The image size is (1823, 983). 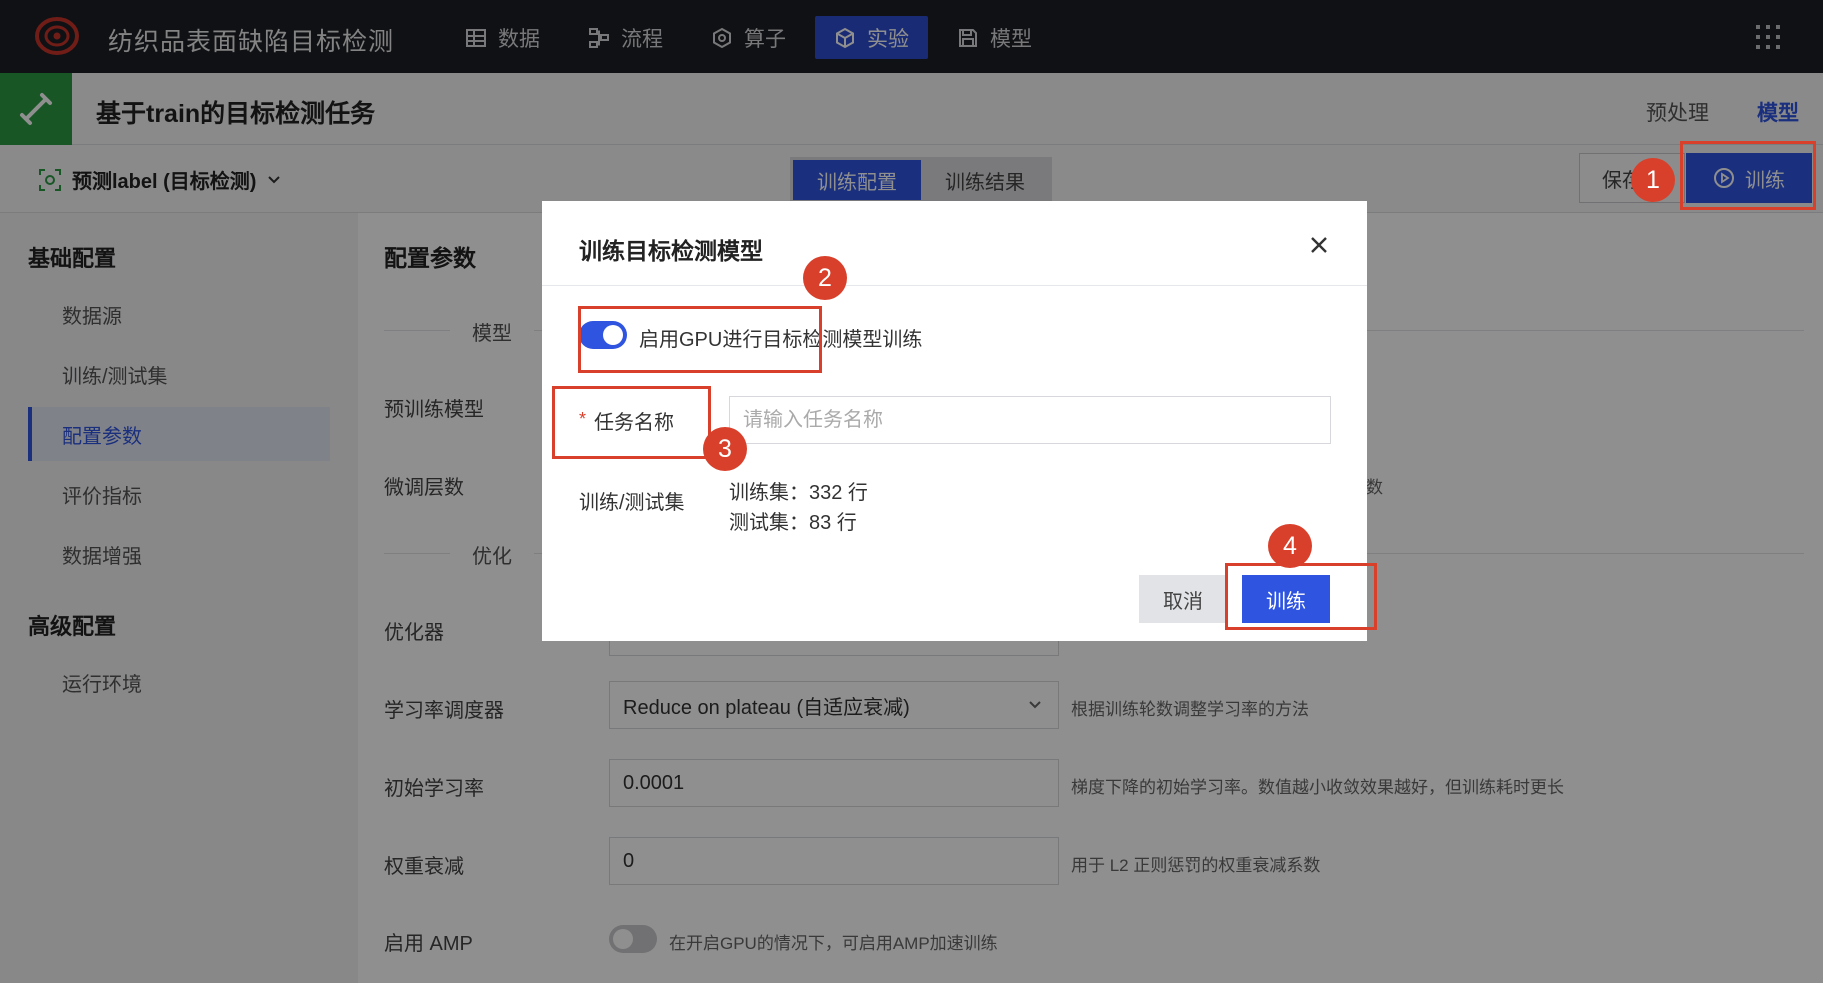 I want to click on modal-divider, so click(x=954, y=285).